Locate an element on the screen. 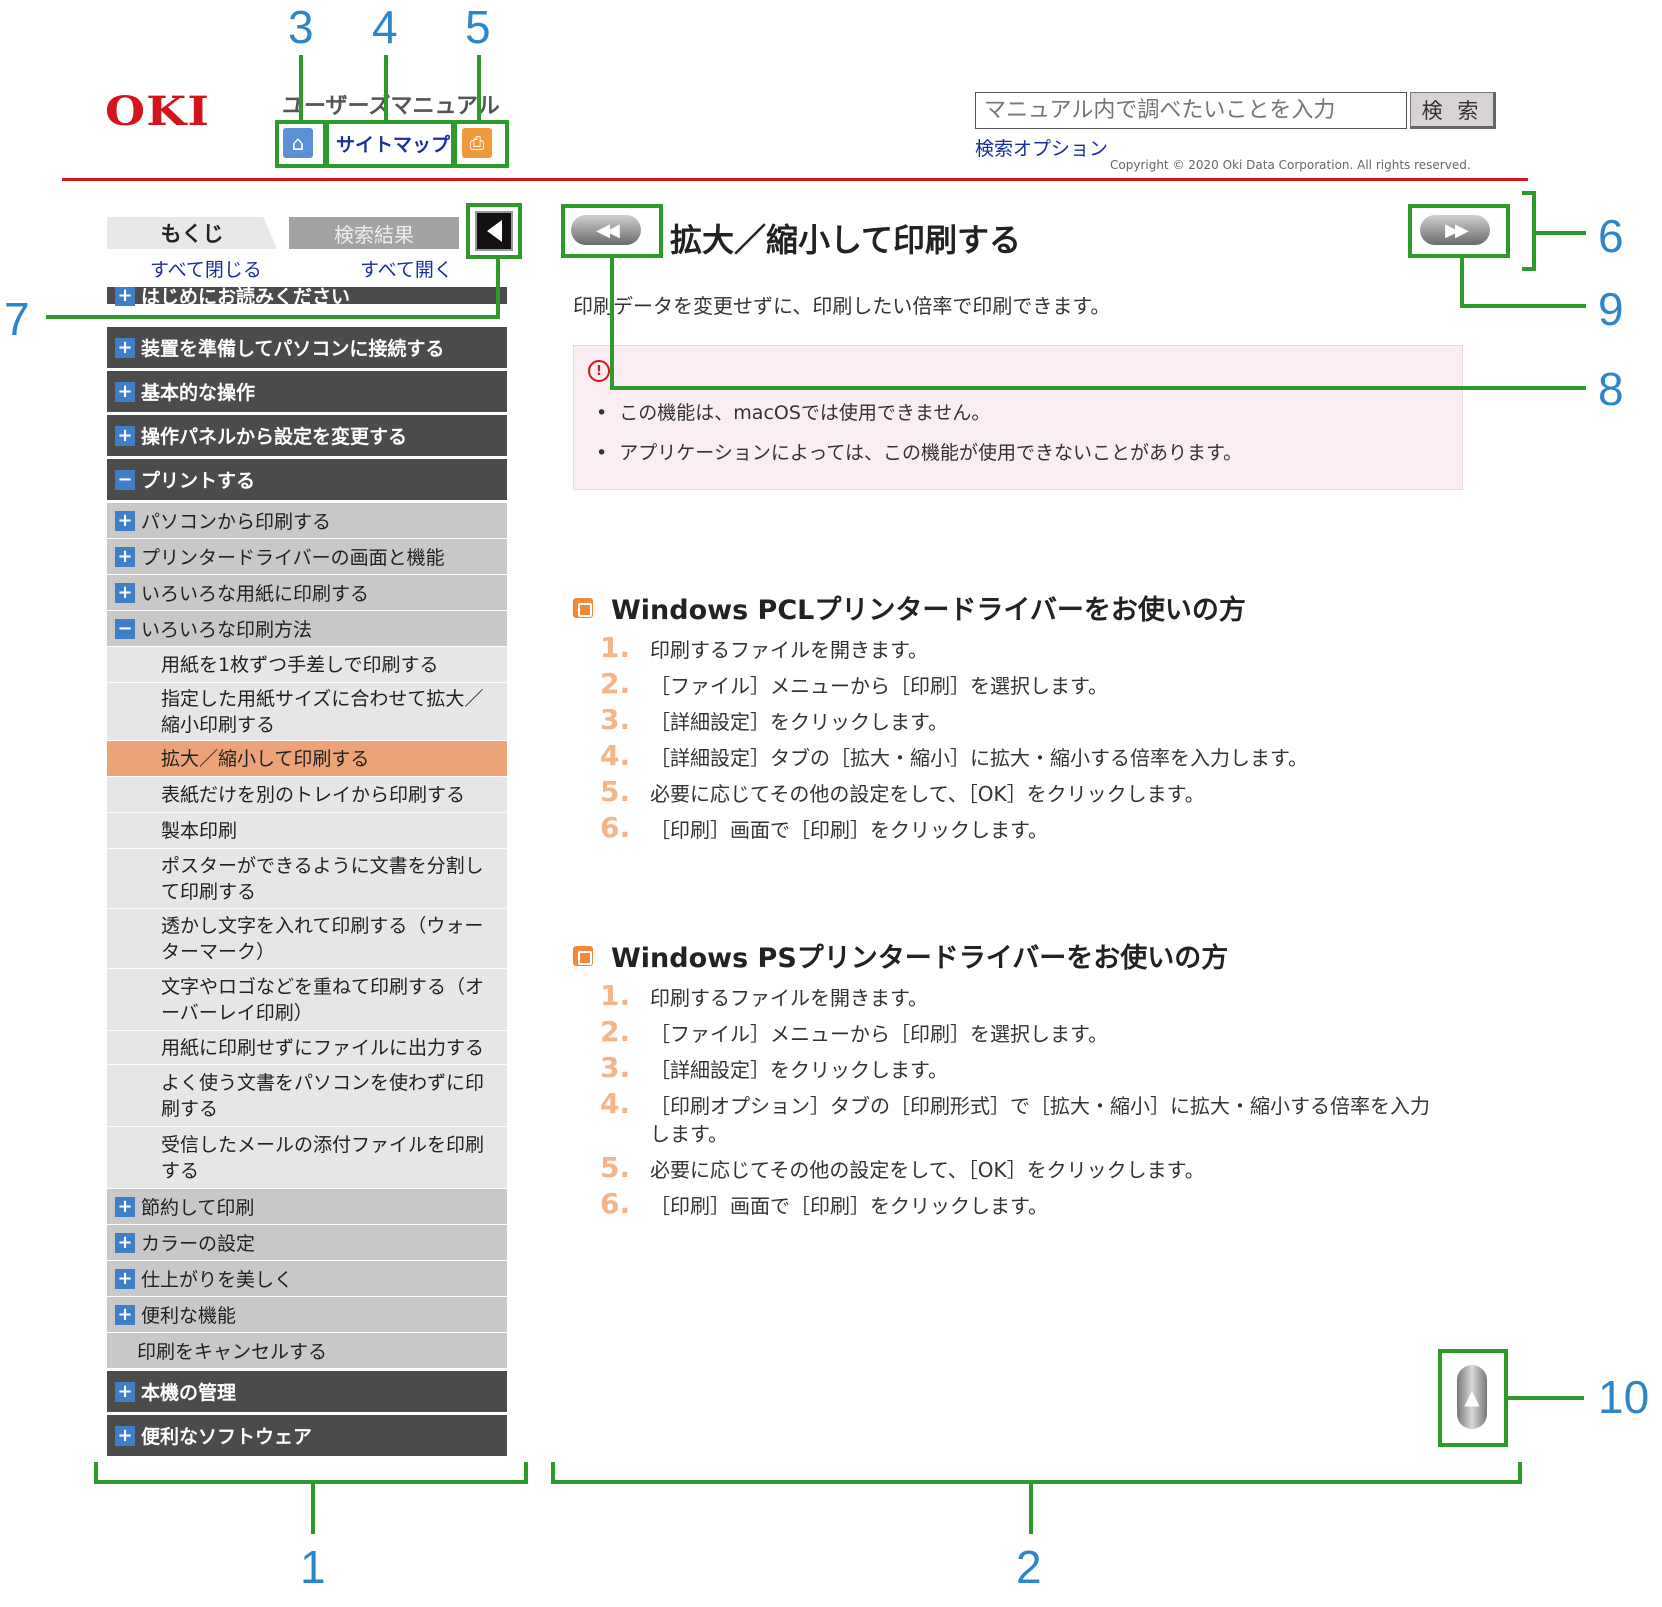 This screenshot has height=1607, width=1662. sidebar-item: 用紙を1枚ずつ手差しで印刷する is located at coordinates (307, 665).